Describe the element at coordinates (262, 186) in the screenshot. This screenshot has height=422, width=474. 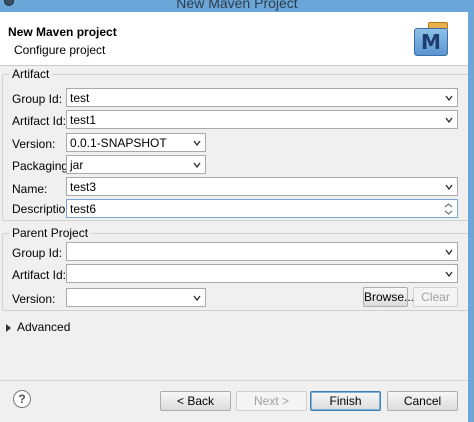
I see `name-combo: test3` at that location.